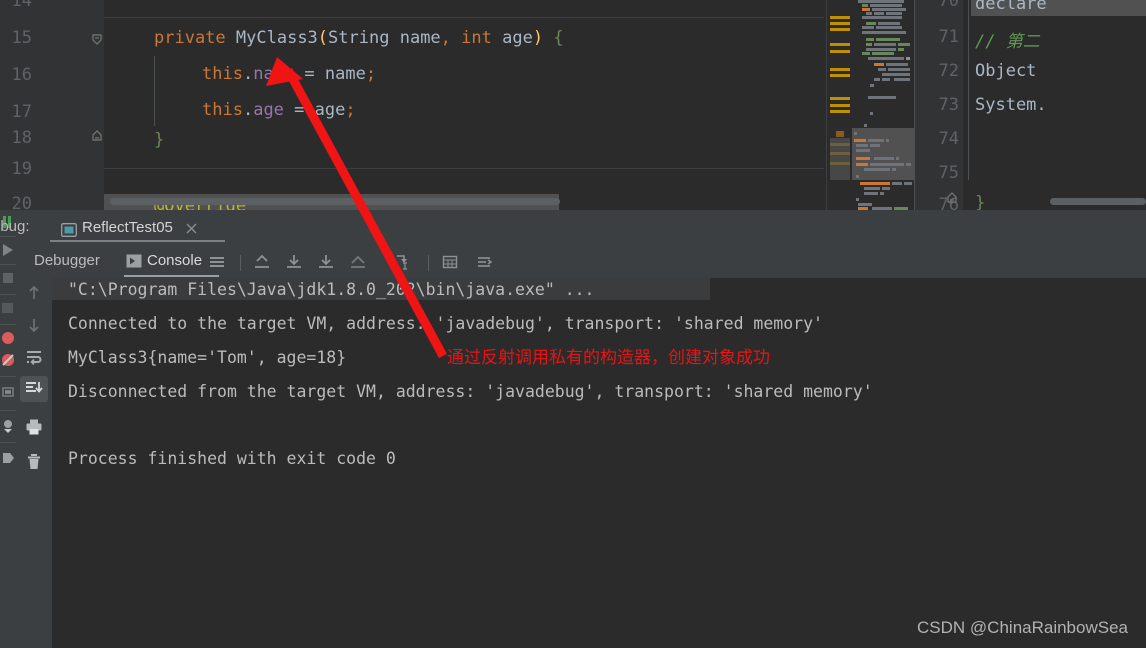 This screenshot has width=1146, height=648. Describe the element at coordinates (8, 360) in the screenshot. I see `mute-breakpoints-icon` at that location.